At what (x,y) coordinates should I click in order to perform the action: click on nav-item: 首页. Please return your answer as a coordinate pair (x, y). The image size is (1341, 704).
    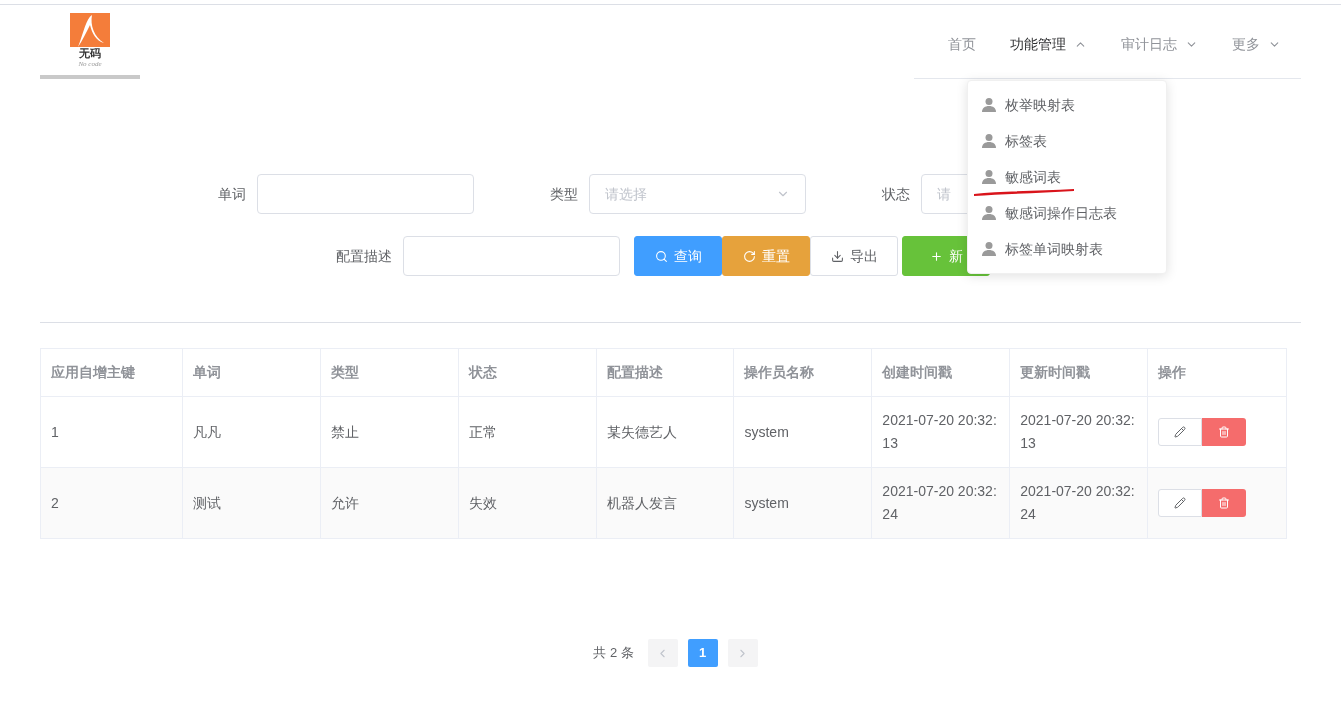
    Looking at the image, I should click on (962, 44).